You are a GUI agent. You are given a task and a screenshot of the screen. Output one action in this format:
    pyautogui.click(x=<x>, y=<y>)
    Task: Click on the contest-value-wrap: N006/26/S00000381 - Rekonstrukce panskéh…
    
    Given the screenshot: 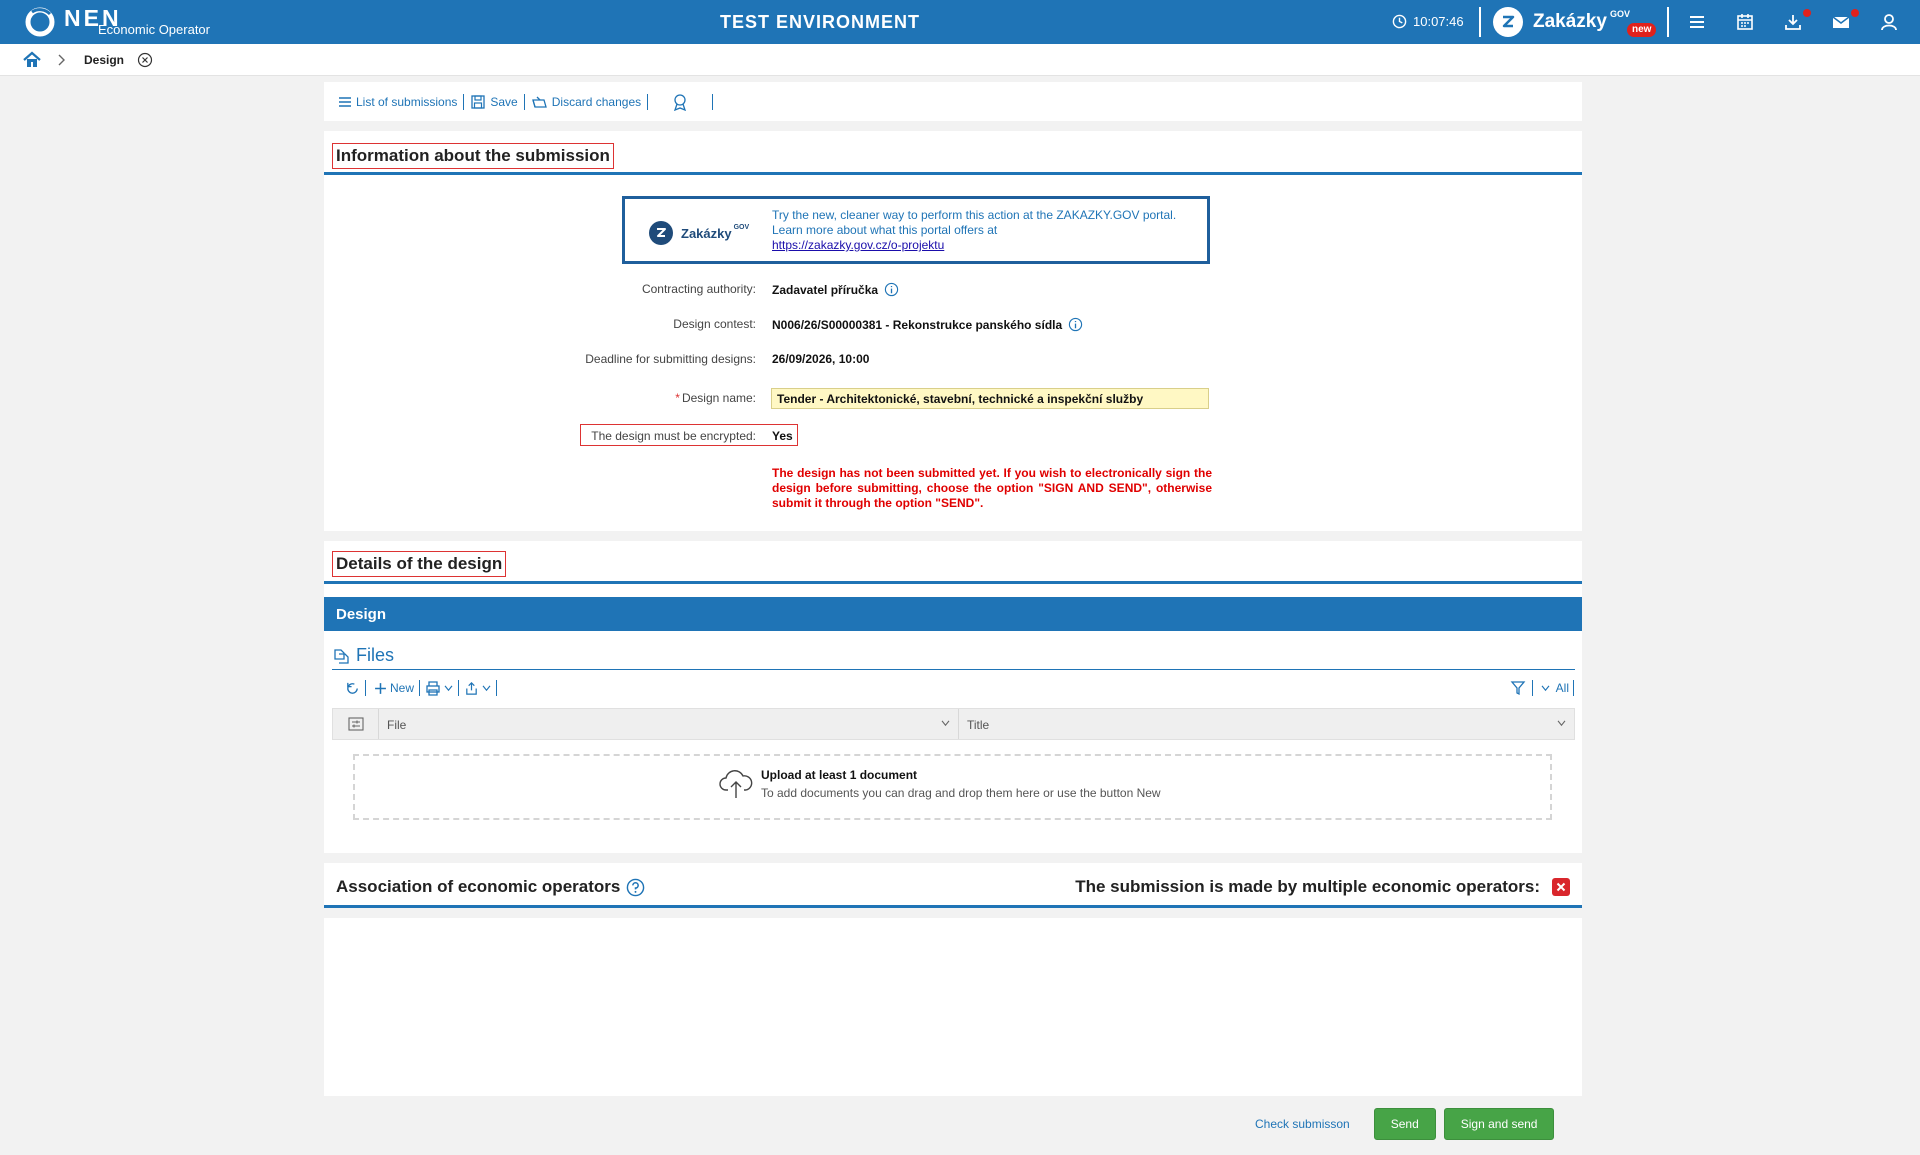 What is the action you would take?
    pyautogui.click(x=927, y=324)
    